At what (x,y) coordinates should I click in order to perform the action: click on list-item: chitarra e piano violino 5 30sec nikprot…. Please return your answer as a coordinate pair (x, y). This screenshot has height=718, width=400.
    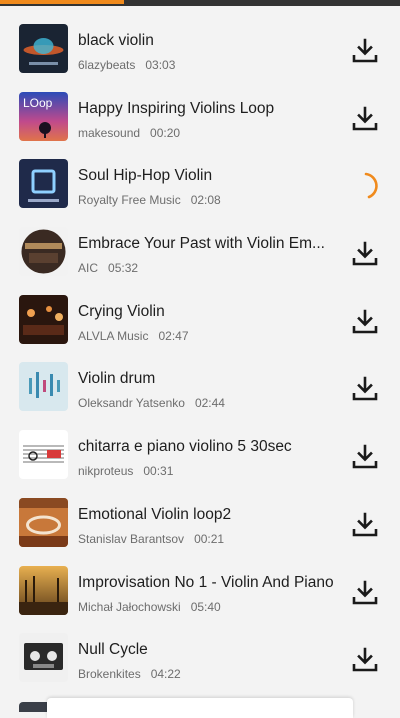
    Looking at the image, I should click on (200, 446).